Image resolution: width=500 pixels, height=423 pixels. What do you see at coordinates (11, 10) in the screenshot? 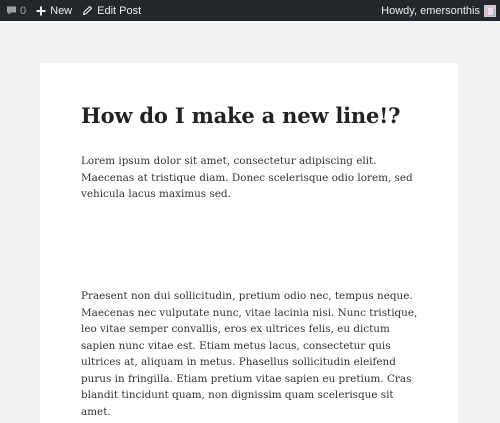
I see `speech-bubble-icon` at bounding box center [11, 10].